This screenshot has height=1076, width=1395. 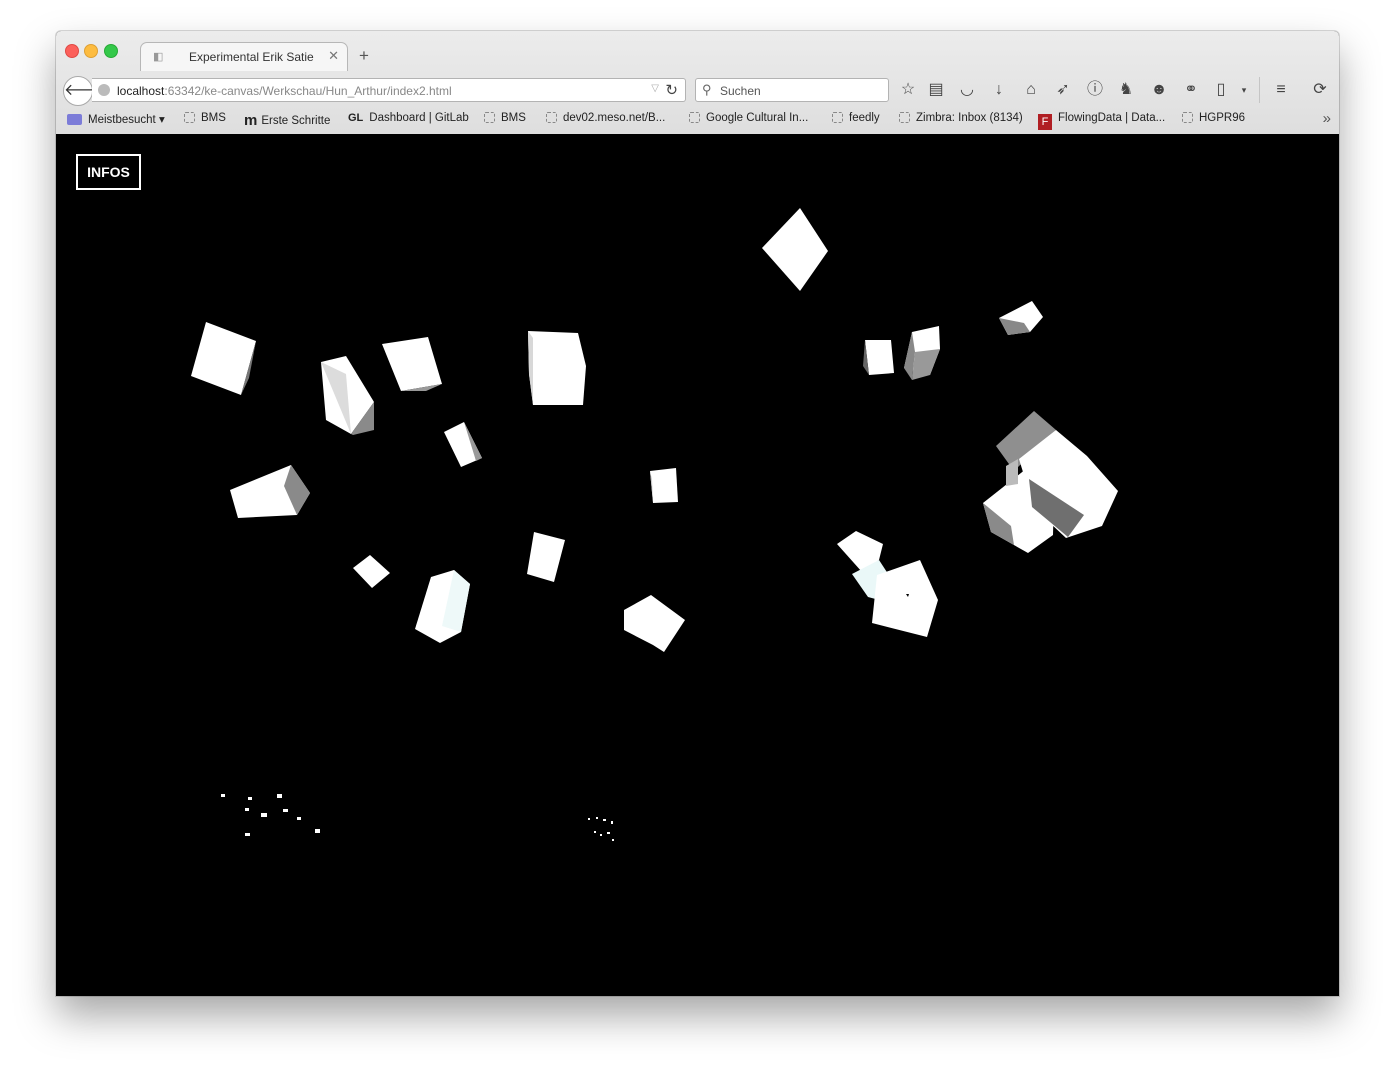 I want to click on bookmark-meistbesucht: Meistbesucht ▾, so click(x=116, y=119).